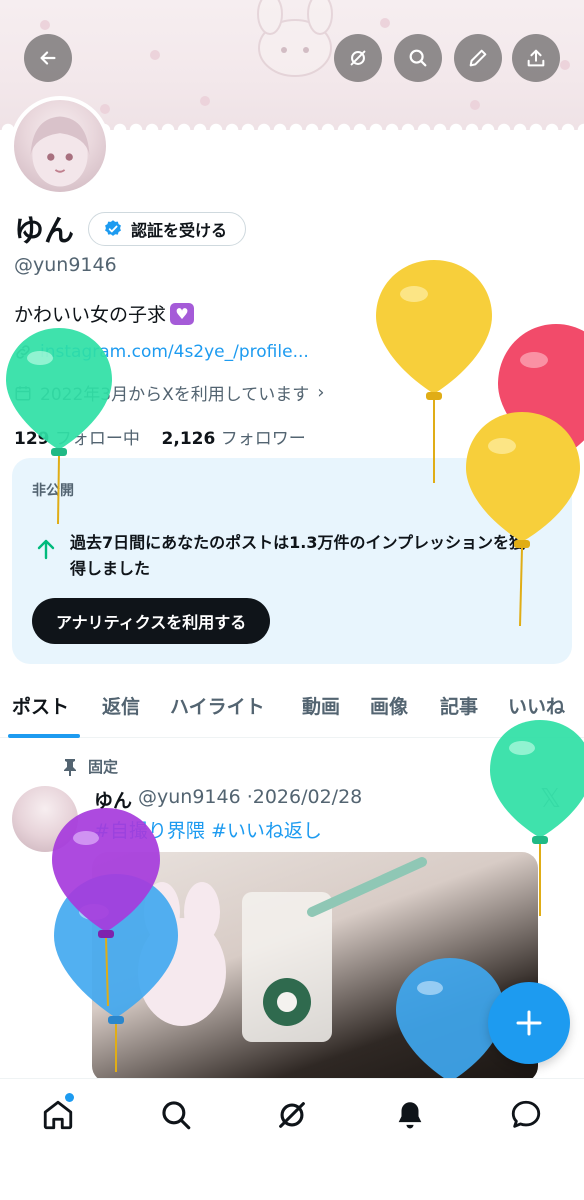  I want to click on arrow-left-icon, so click(48, 58).